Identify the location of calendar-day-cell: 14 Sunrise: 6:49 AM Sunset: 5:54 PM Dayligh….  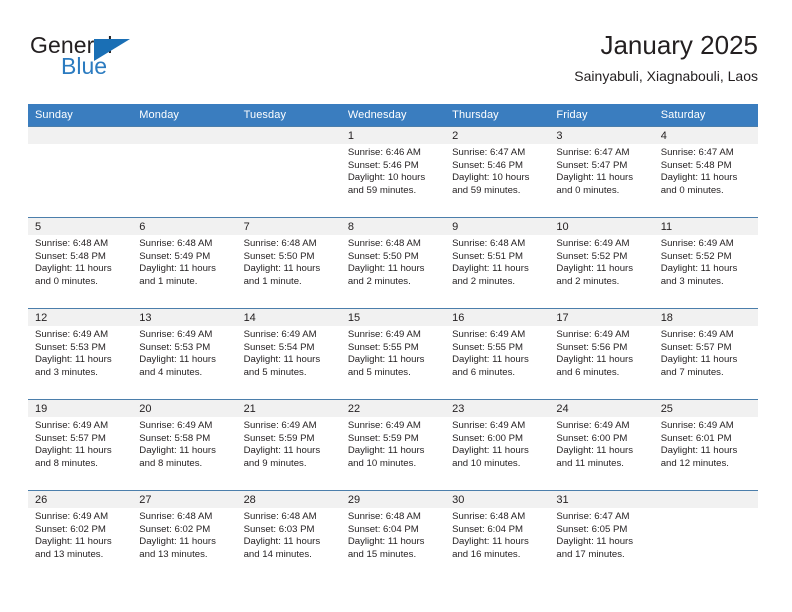
(288, 354).